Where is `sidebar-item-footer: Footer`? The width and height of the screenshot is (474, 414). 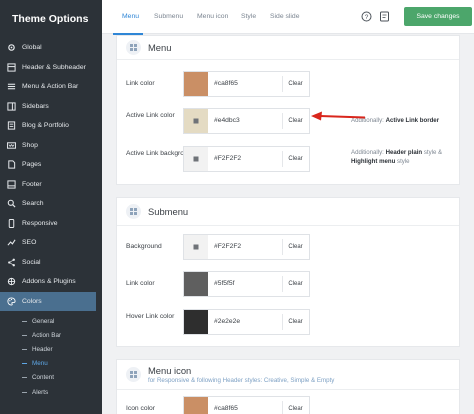 sidebar-item-footer: Footer is located at coordinates (51, 185).